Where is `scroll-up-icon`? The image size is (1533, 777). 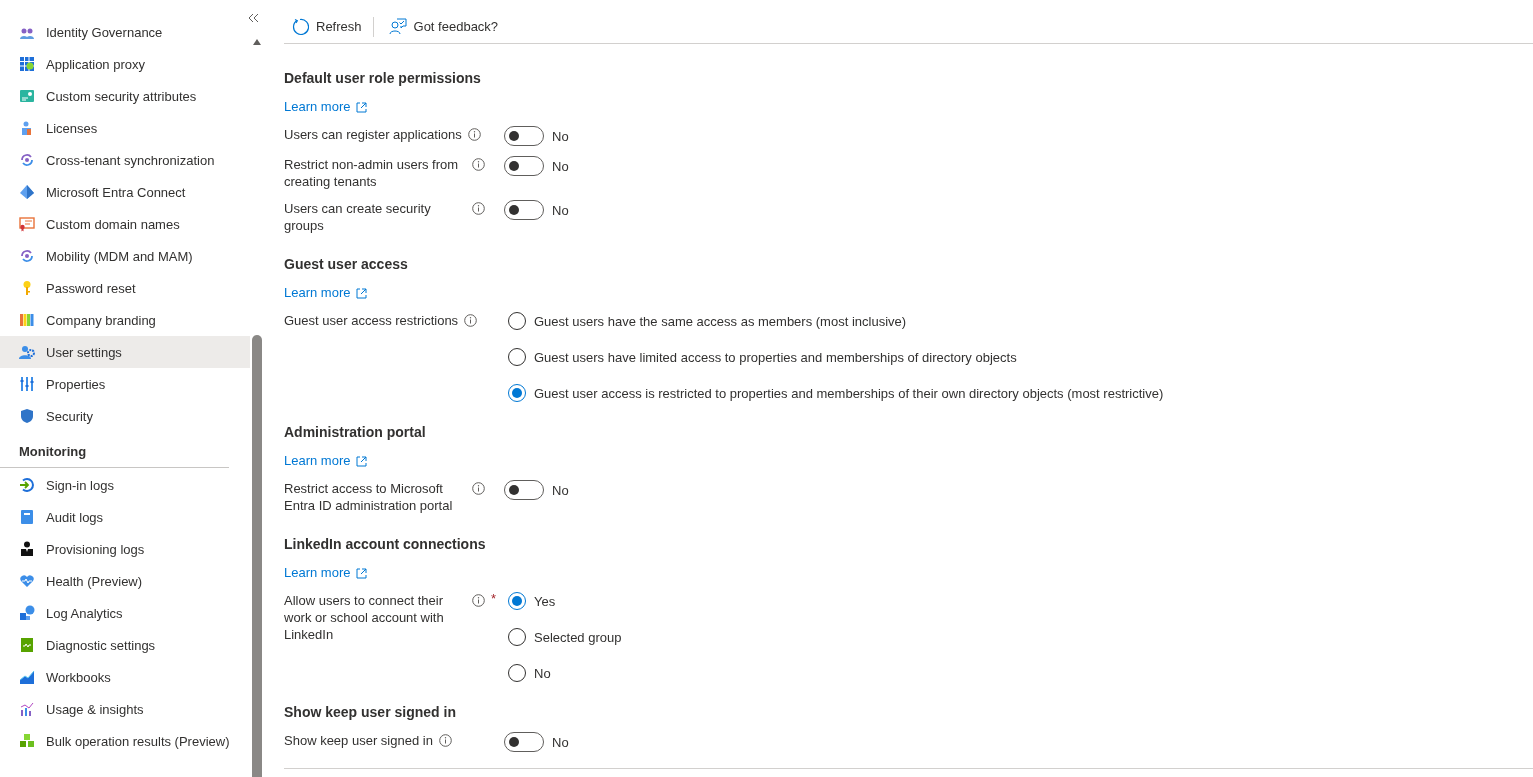
scroll-up-icon is located at coordinates (257, 42).